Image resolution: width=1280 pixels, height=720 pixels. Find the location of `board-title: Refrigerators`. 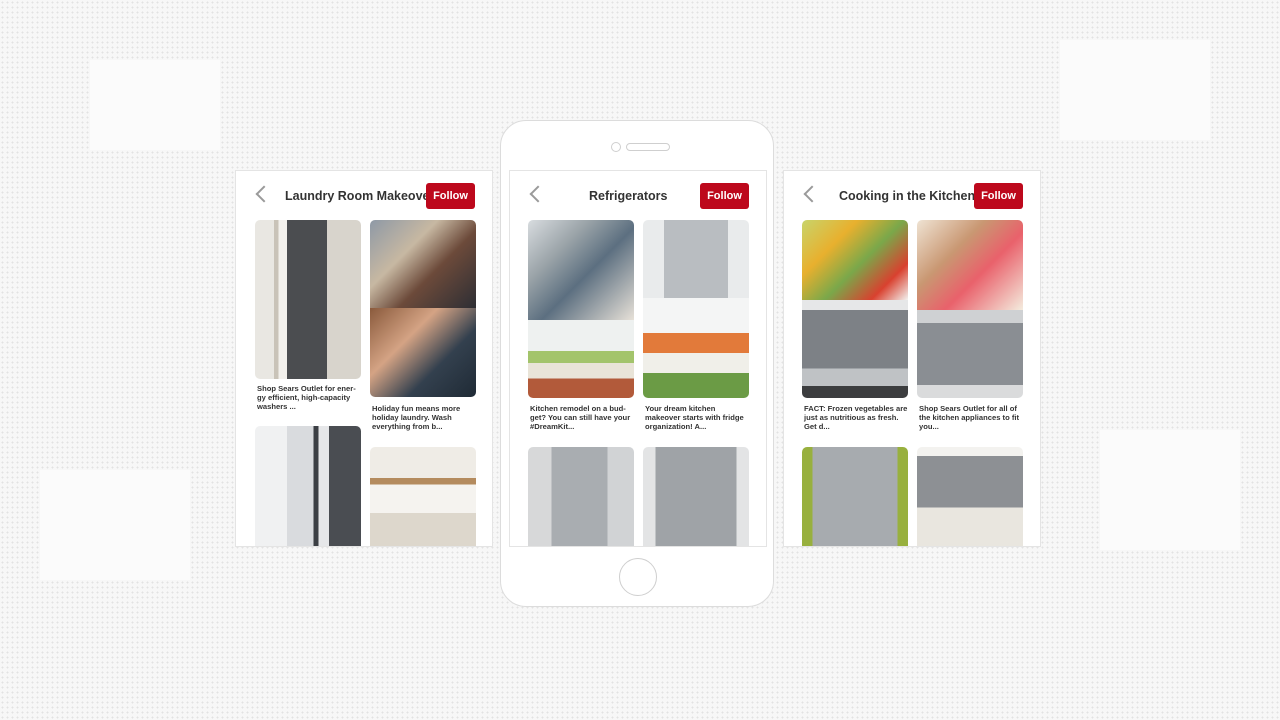

board-title: Refrigerators is located at coordinates (628, 196).